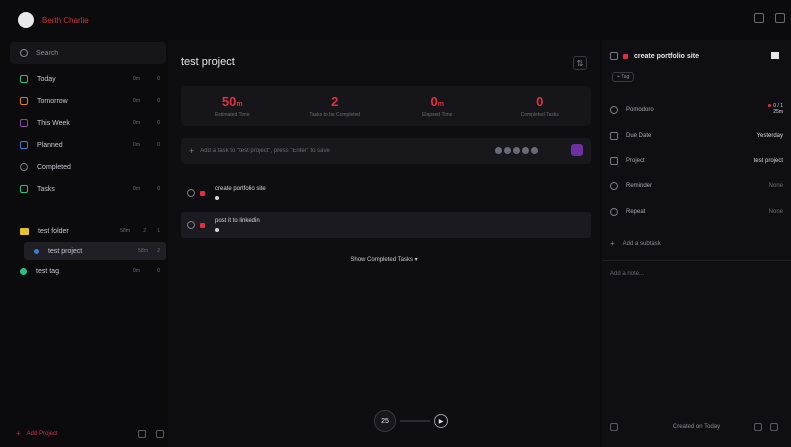 This screenshot has height=447, width=791. I want to click on detail-footer: Created on Today, so click(696, 427).